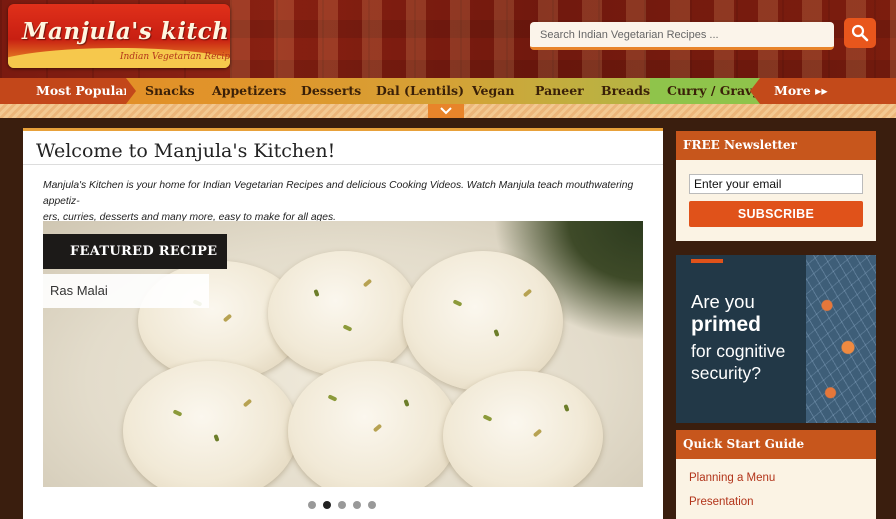  I want to click on email-field, so click(776, 184).